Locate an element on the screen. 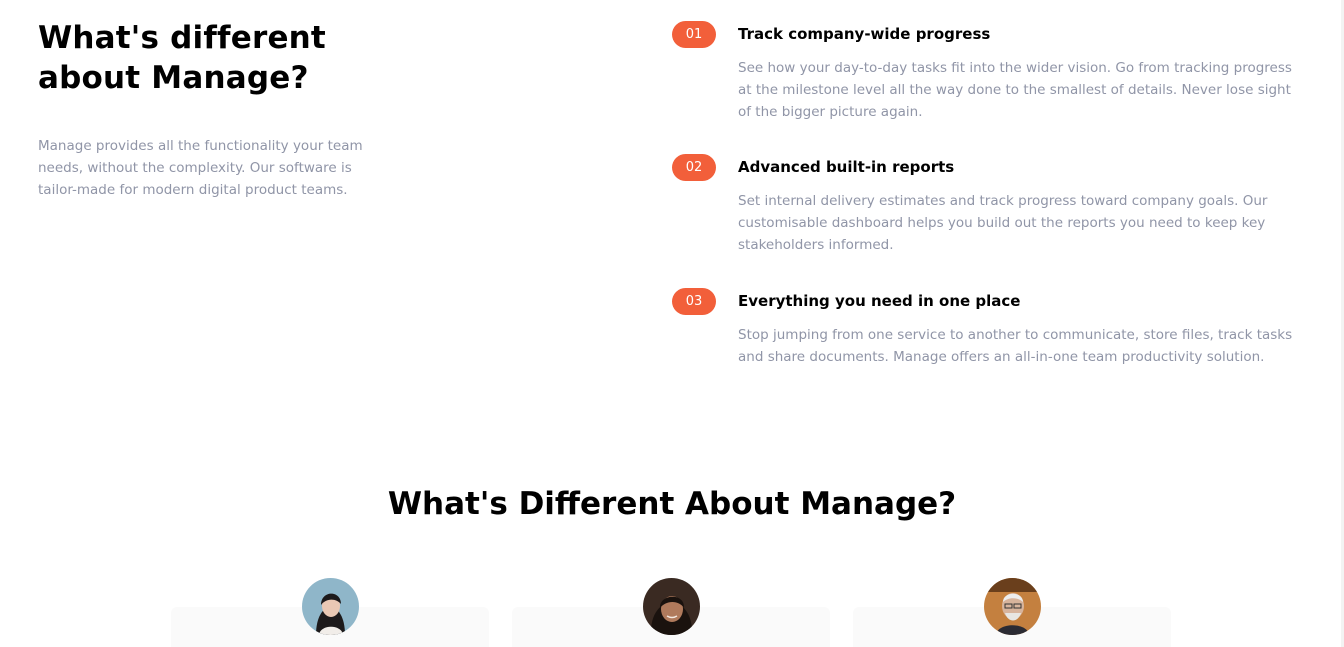 The height and width of the screenshot is (647, 1344). intro-title: What's different about Manage? is located at coordinates (182, 58).